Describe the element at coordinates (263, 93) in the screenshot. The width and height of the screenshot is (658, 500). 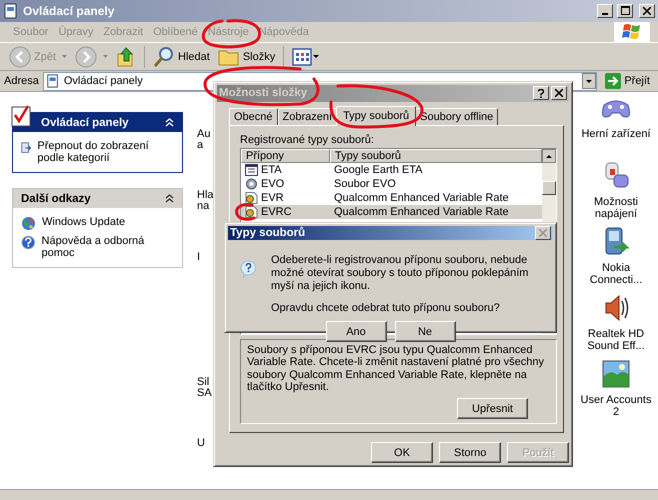
I see `dialog-title: Možnosti složky` at that location.